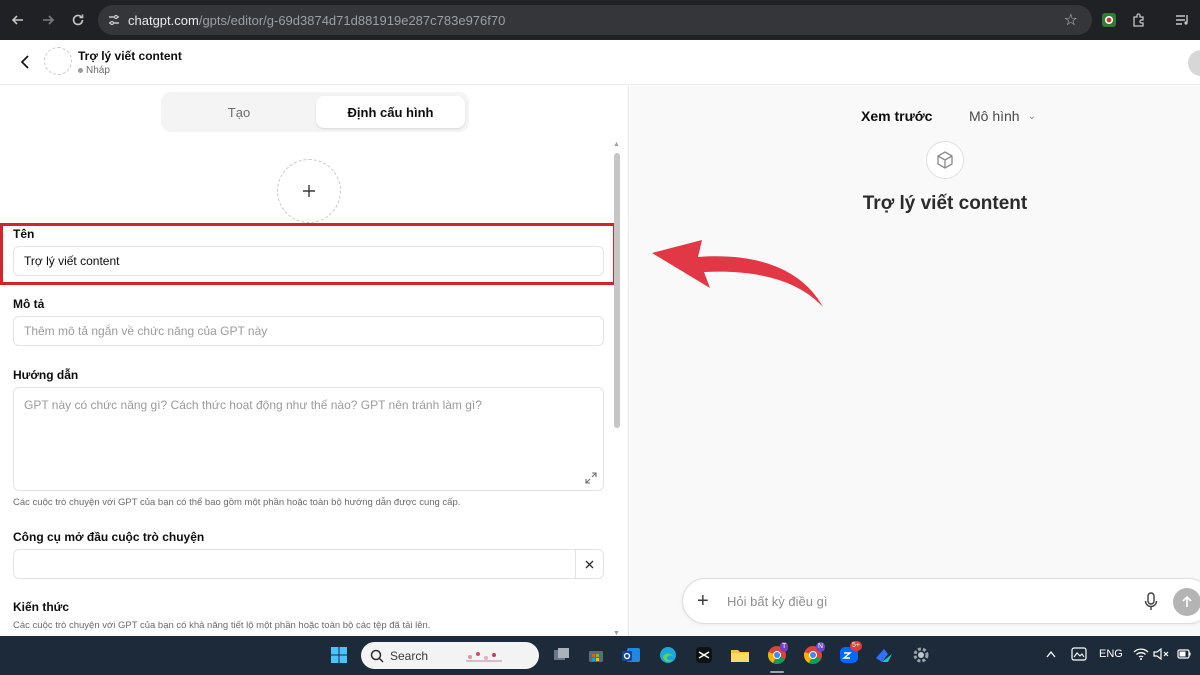 The width and height of the screenshot is (1200, 675). What do you see at coordinates (777, 601) in the screenshot?
I see `composer-placeholder: Hỏi bất kỳ điều gì` at bounding box center [777, 601].